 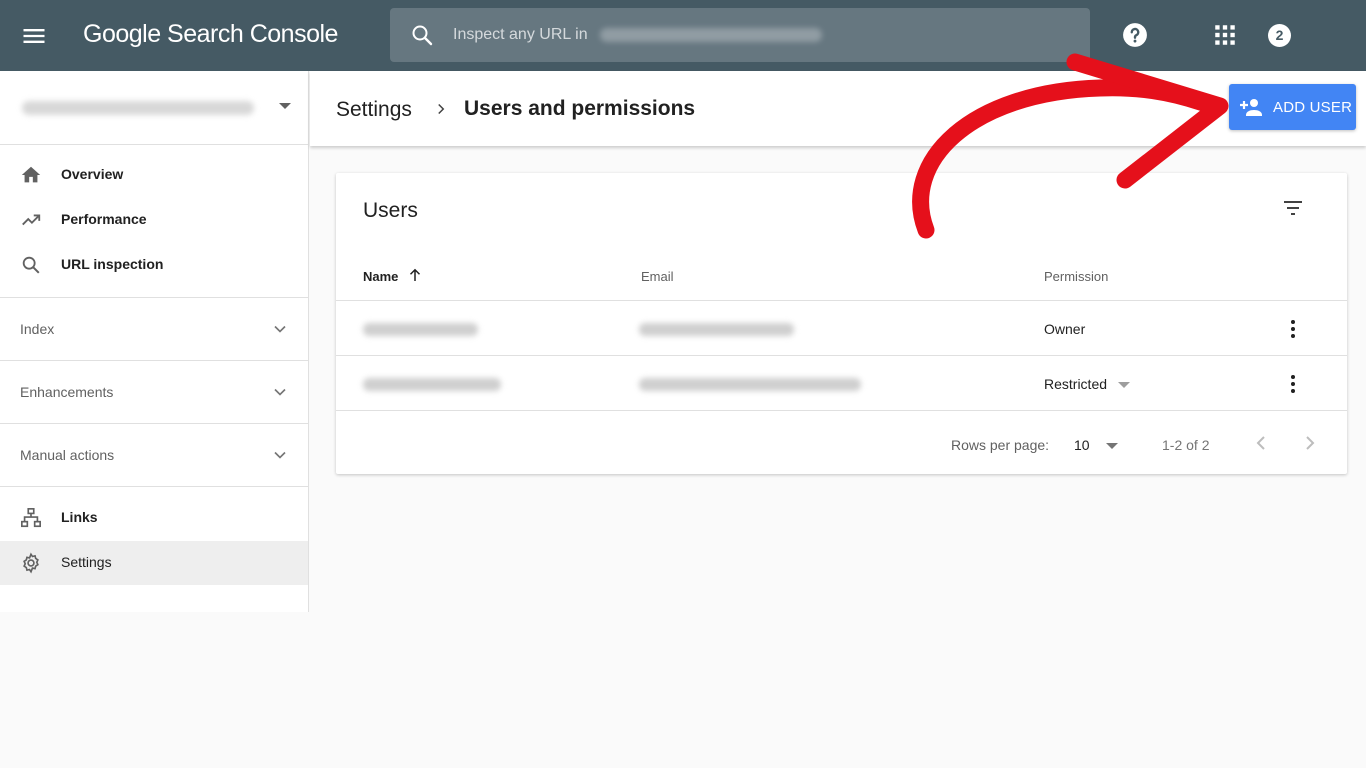 I want to click on add-user-label: ADD USER, so click(x=1313, y=107).